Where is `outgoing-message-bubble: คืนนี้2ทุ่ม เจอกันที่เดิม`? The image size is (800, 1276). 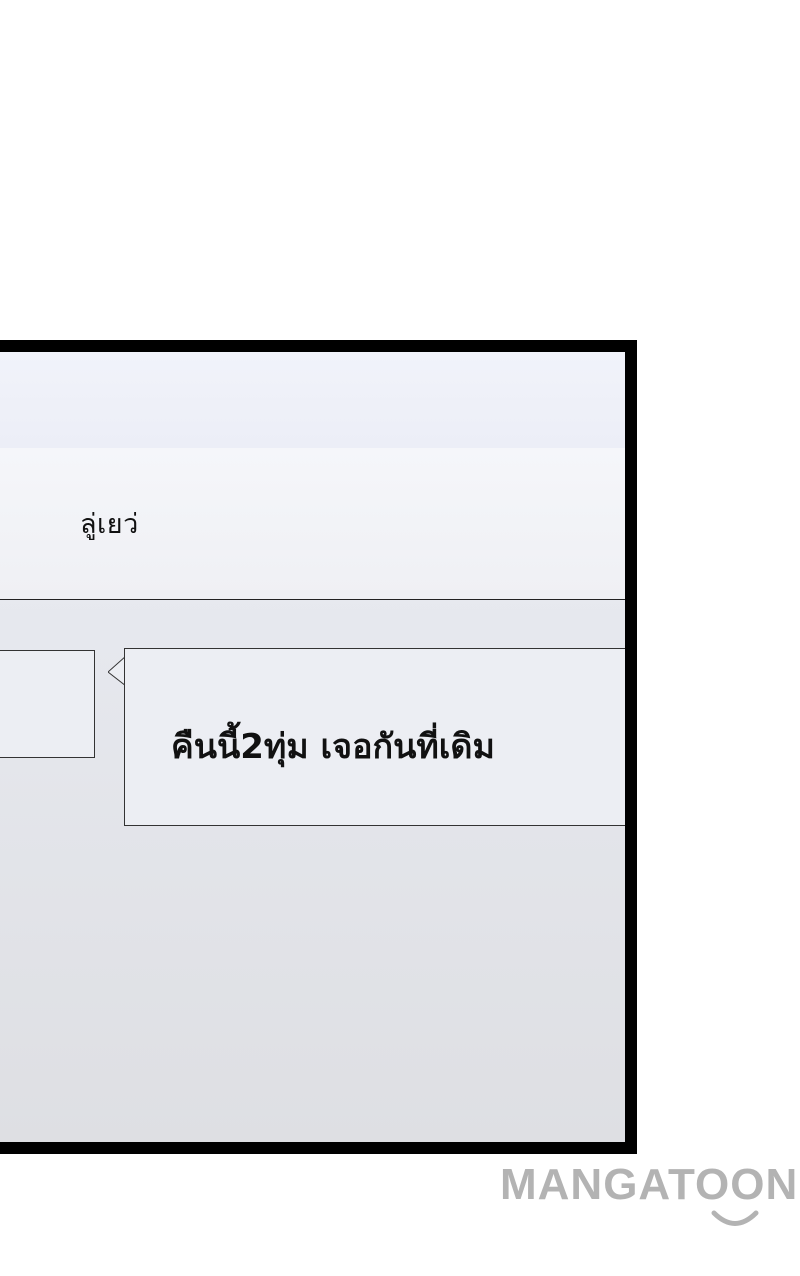
outgoing-message-bubble: คืนนี้2ทุ่ม เจอกันที่เดิม is located at coordinates (374, 737).